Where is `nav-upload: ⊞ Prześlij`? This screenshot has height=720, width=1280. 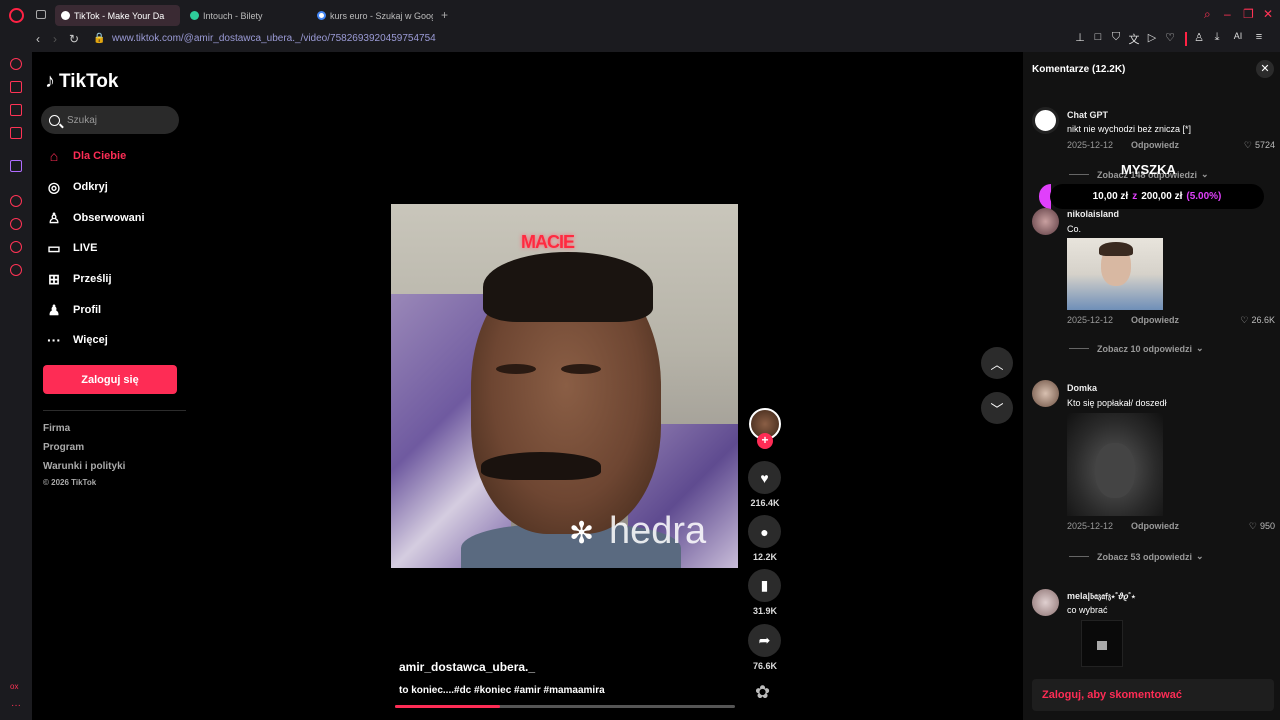
nav-upload: ⊞ Prześlij is located at coordinates (78, 279).